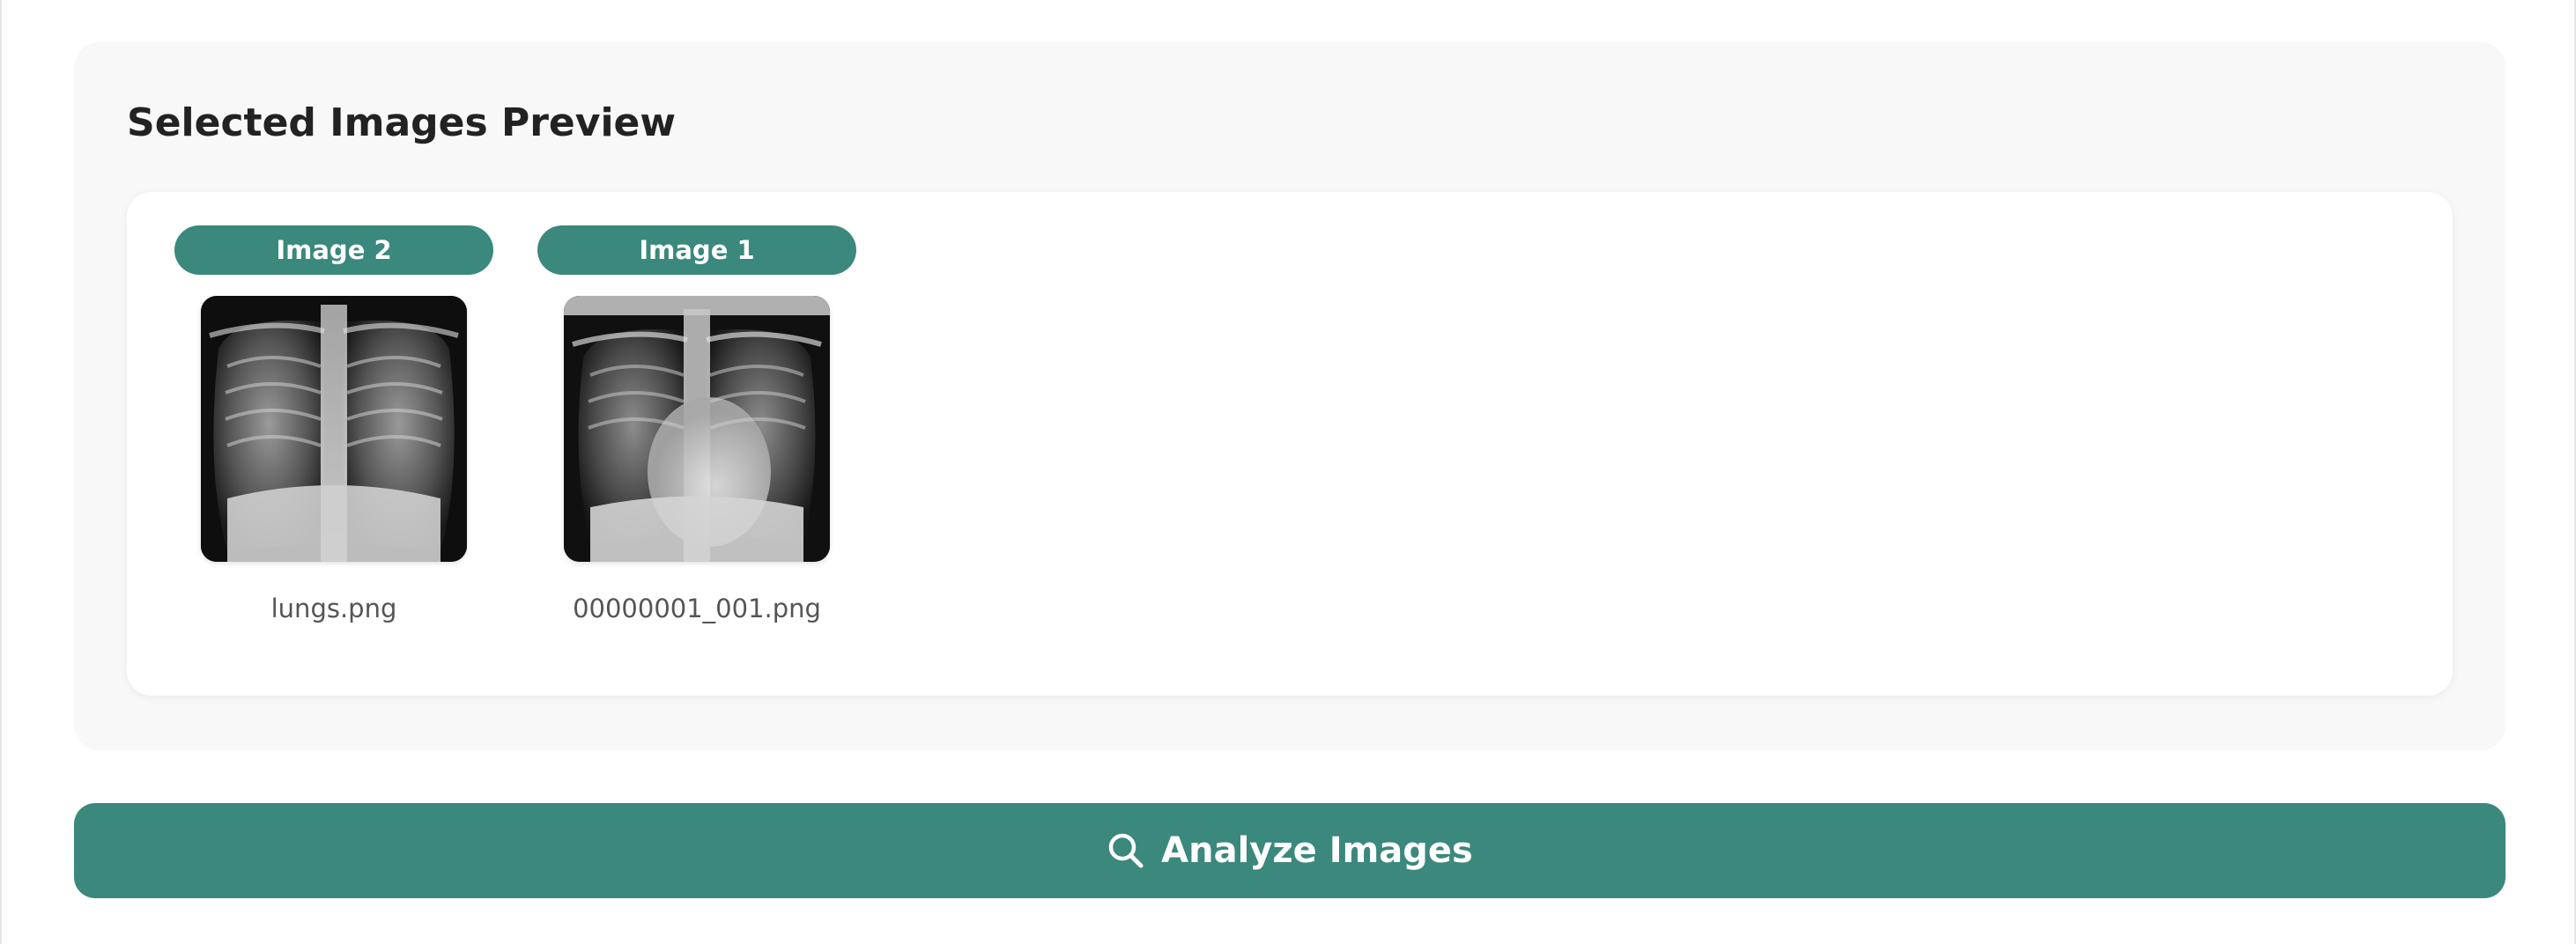 This screenshot has width=2576, height=944. I want to click on image-thumbnail-card: Image 2 lungs.png, so click(334, 444).